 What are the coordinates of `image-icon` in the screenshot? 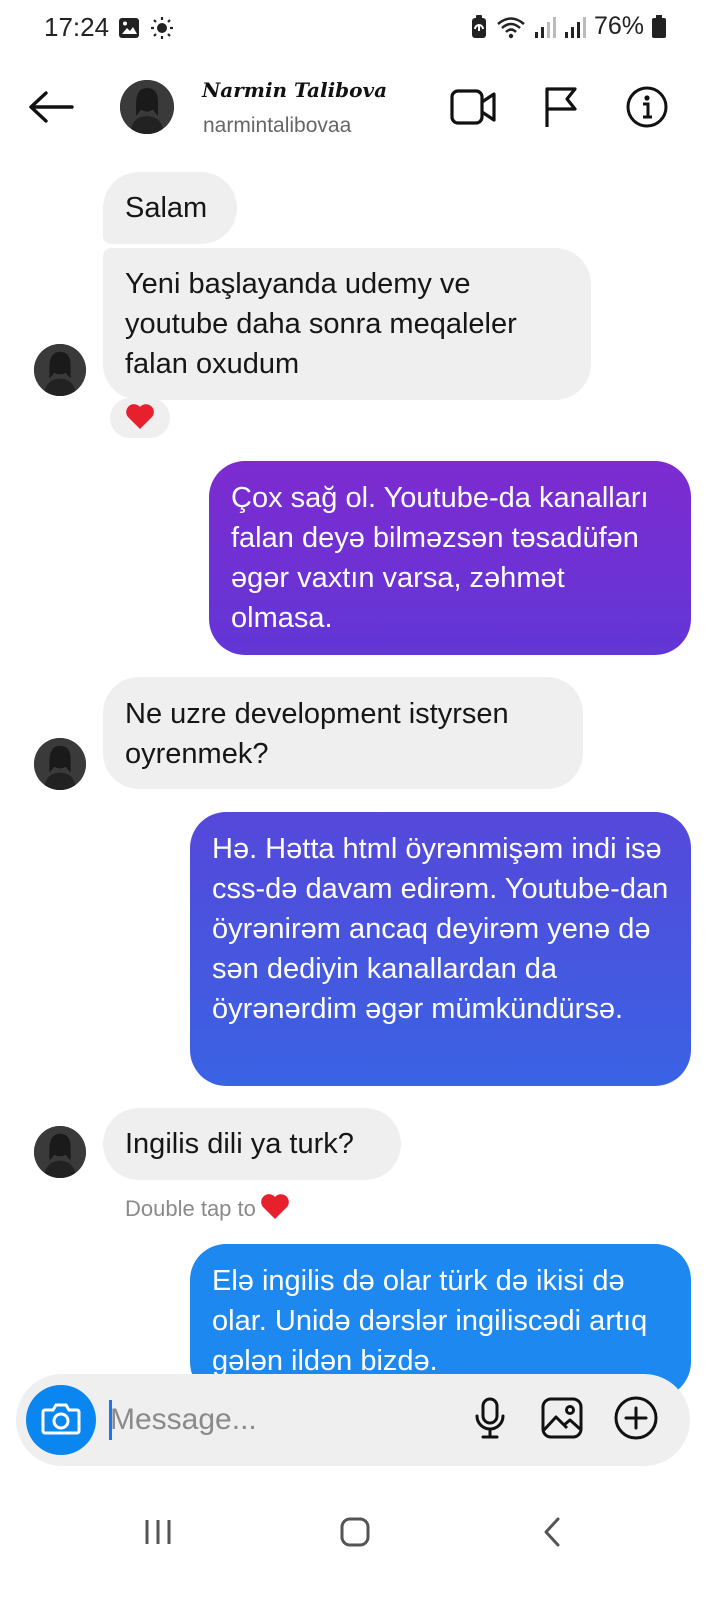 It's located at (129, 30).